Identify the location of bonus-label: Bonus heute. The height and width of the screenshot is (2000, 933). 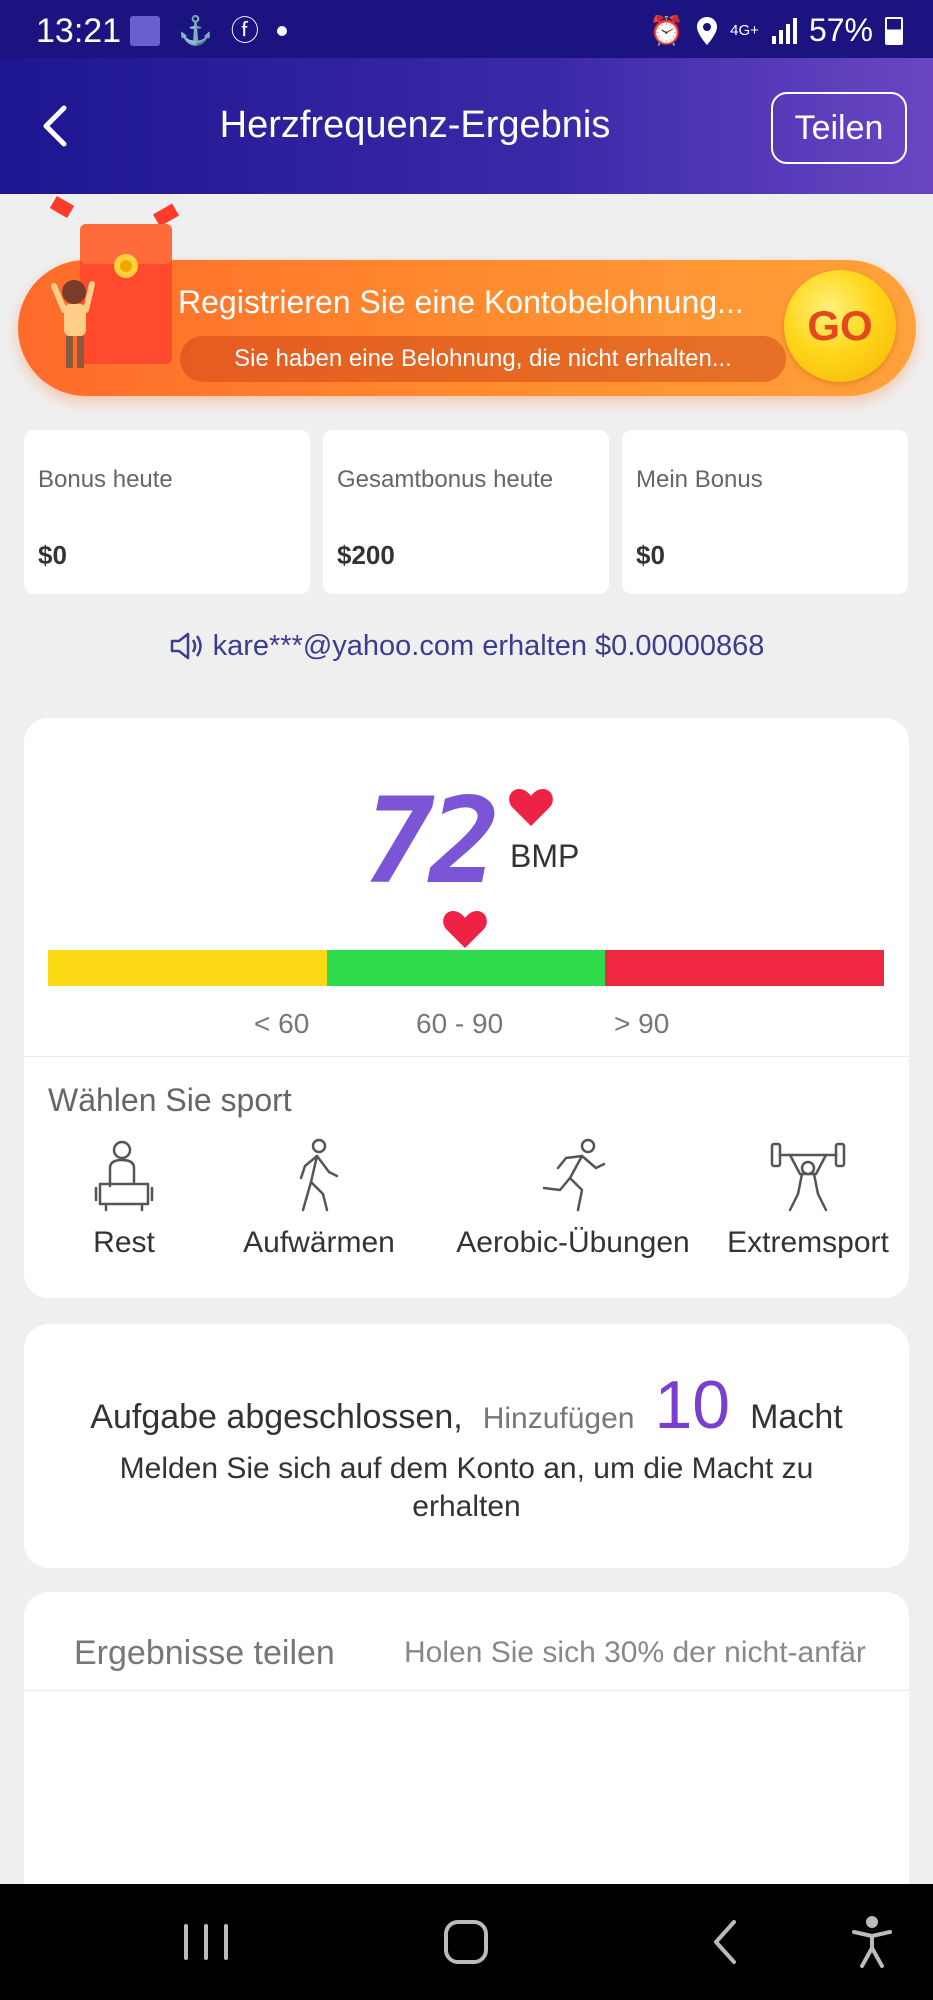
(105, 479).